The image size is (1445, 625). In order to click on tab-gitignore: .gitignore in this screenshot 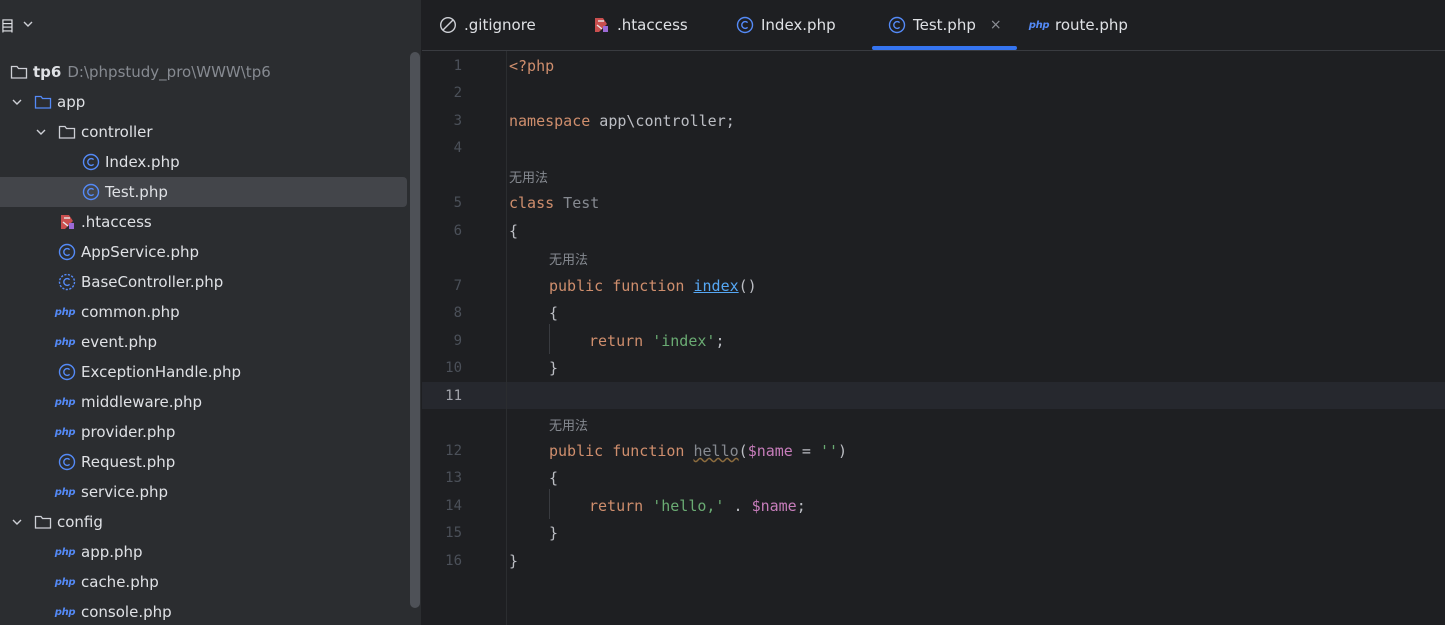, I will do `click(487, 25)`.